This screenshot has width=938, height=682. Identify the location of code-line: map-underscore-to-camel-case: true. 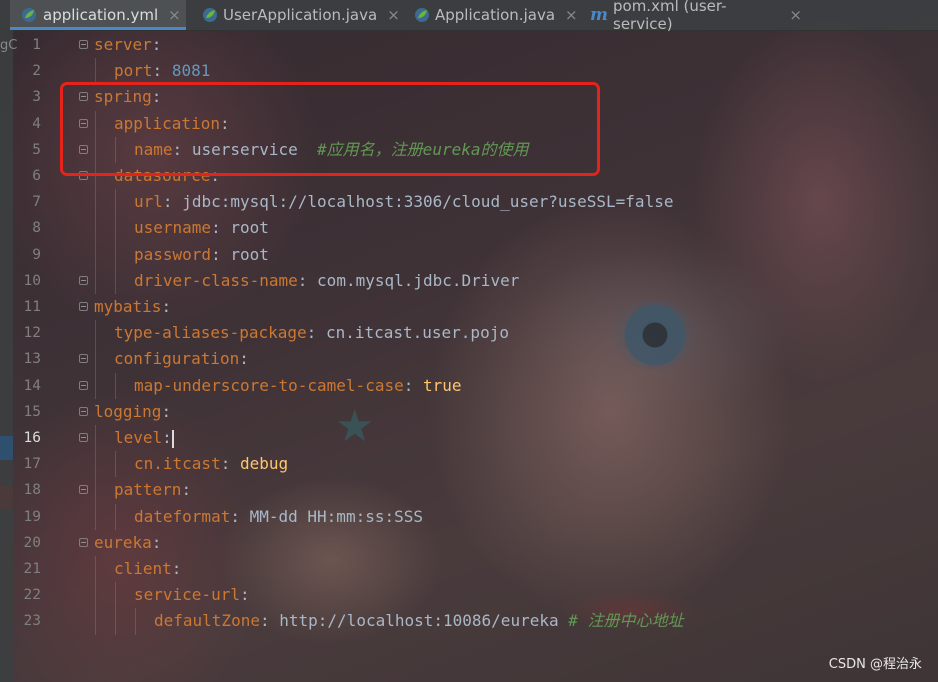
(277, 386).